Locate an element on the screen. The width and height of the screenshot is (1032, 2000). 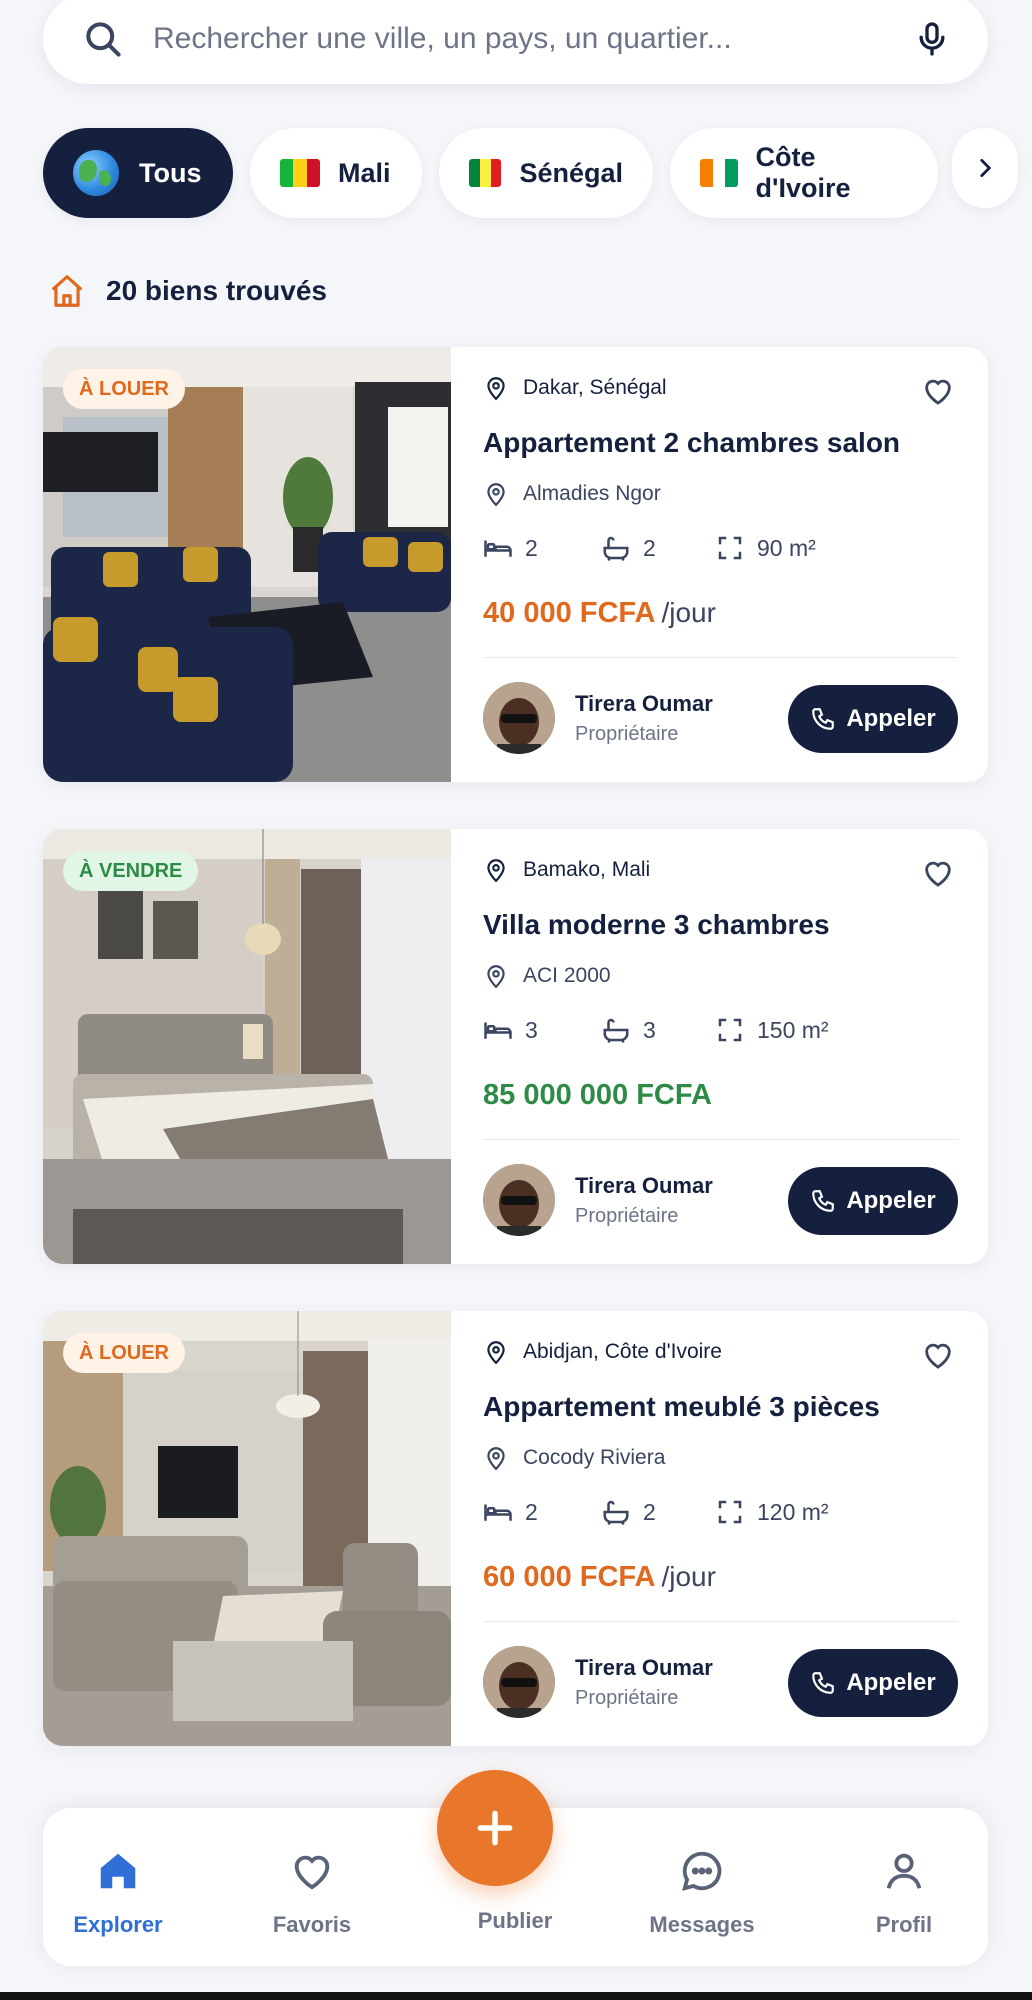
listing-specs: 2 2 90 m² is located at coordinates (649, 548).